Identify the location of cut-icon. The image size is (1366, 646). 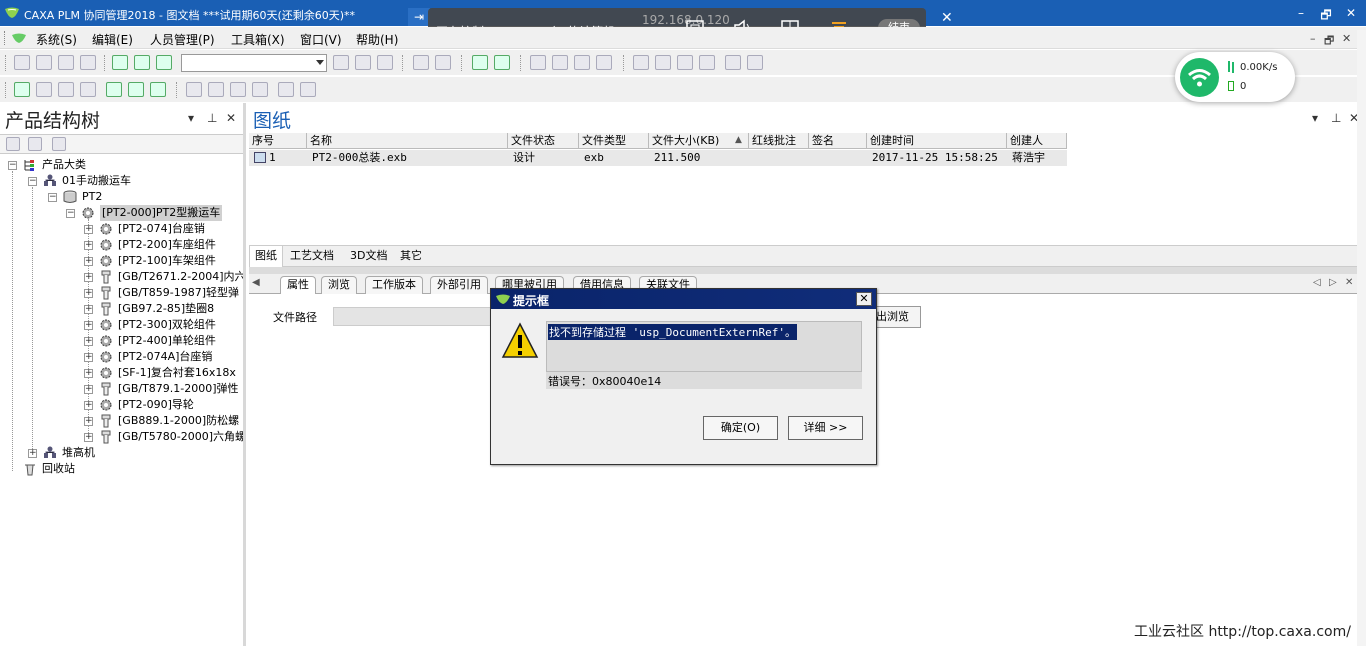
(120, 62).